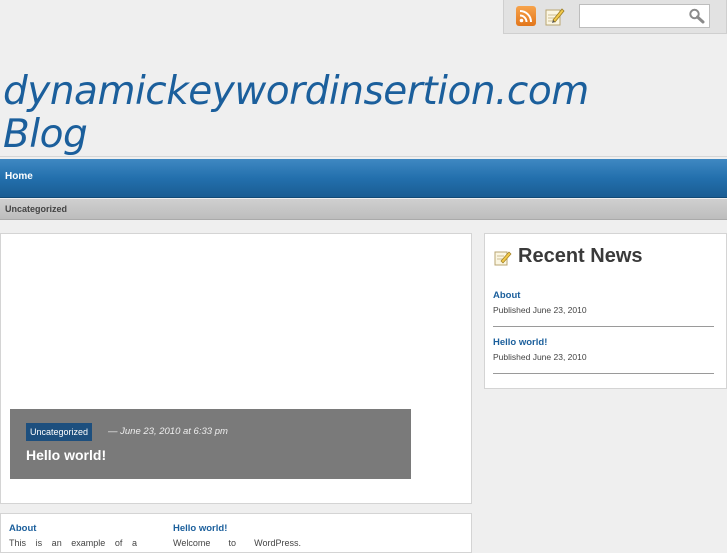 This screenshot has width=727, height=553. What do you see at coordinates (59, 432) in the screenshot?
I see `category-badge: Uncategorized` at bounding box center [59, 432].